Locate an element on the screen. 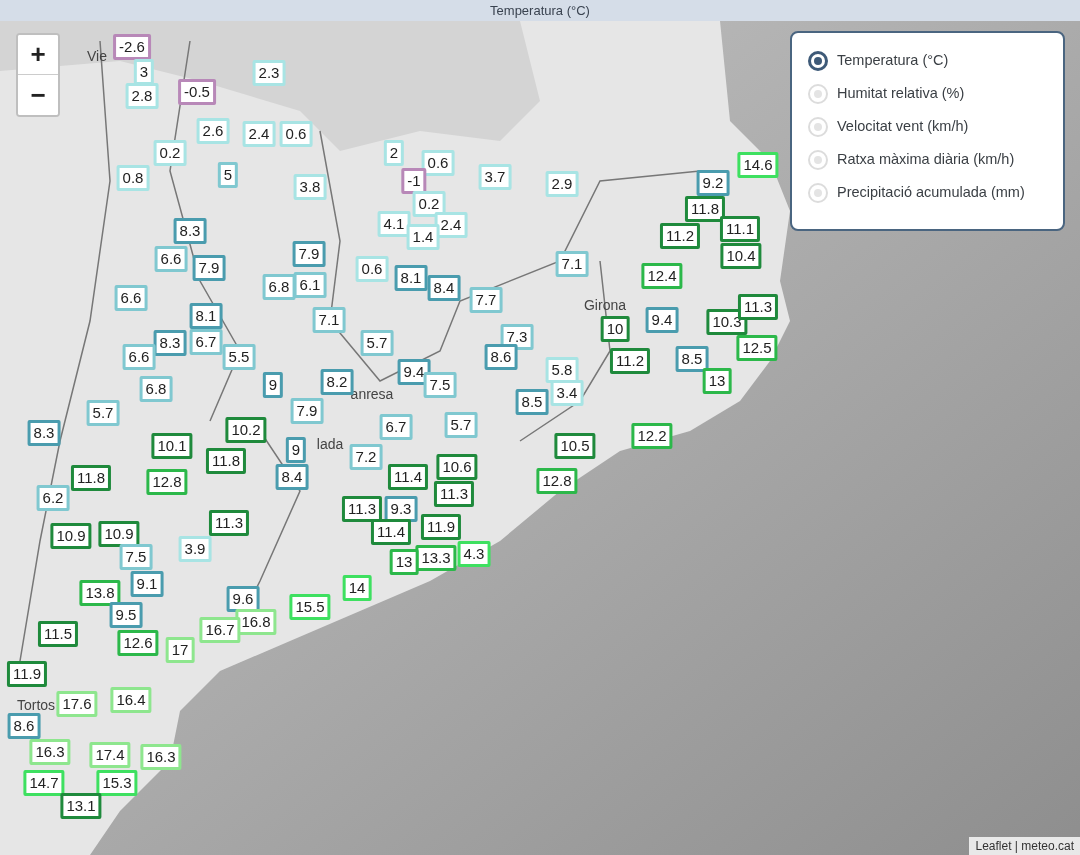 The height and width of the screenshot is (855, 1080). temperature-marker: 13.3 is located at coordinates (436, 558).